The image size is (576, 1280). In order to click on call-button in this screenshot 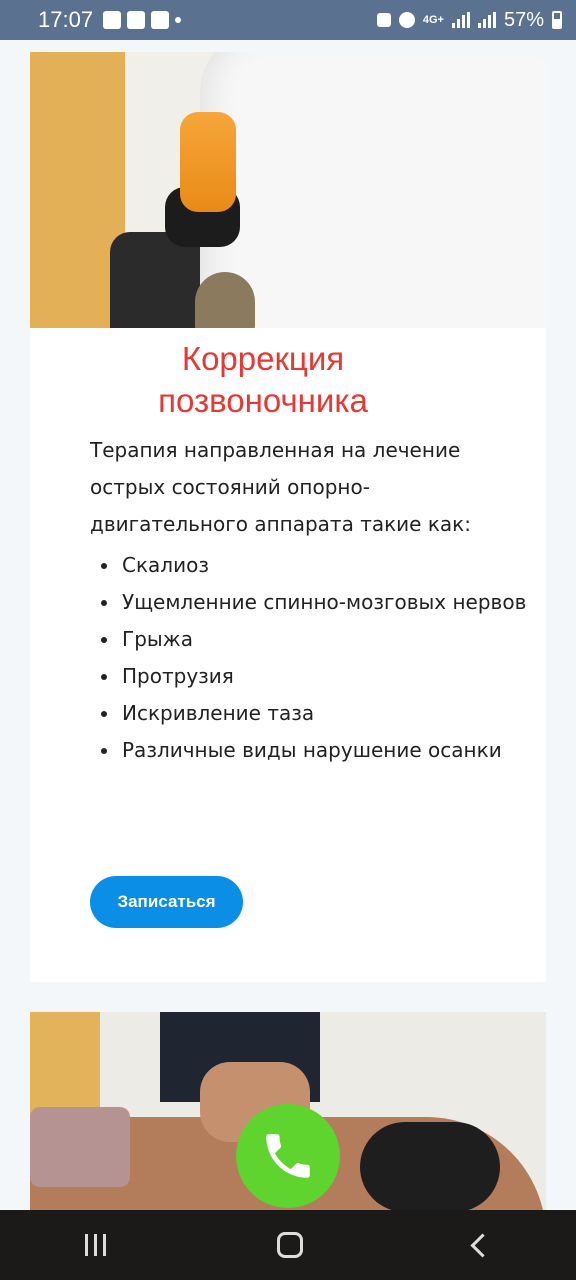, I will do `click(288, 1156)`.